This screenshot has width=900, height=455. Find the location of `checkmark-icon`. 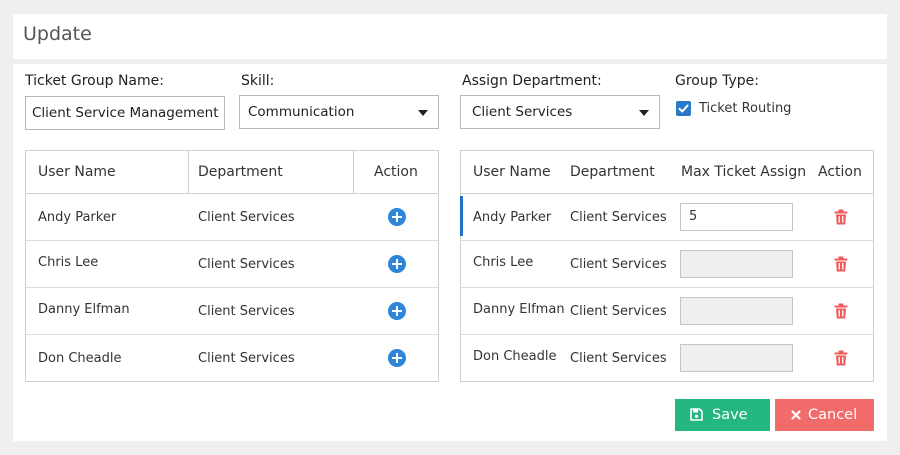

checkmark-icon is located at coordinates (683, 108).